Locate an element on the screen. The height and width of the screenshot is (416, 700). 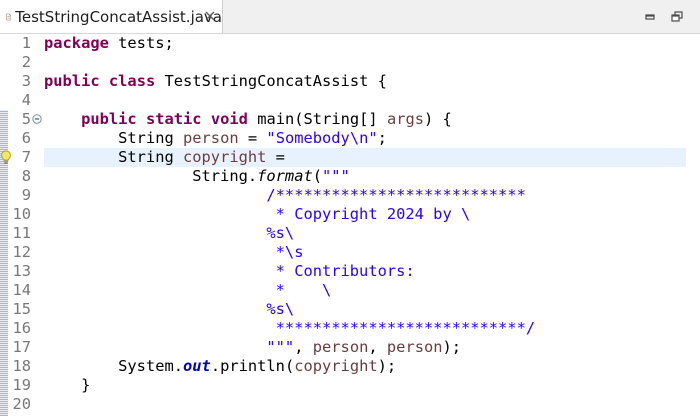
code-token: %s\ is located at coordinates (280, 309).